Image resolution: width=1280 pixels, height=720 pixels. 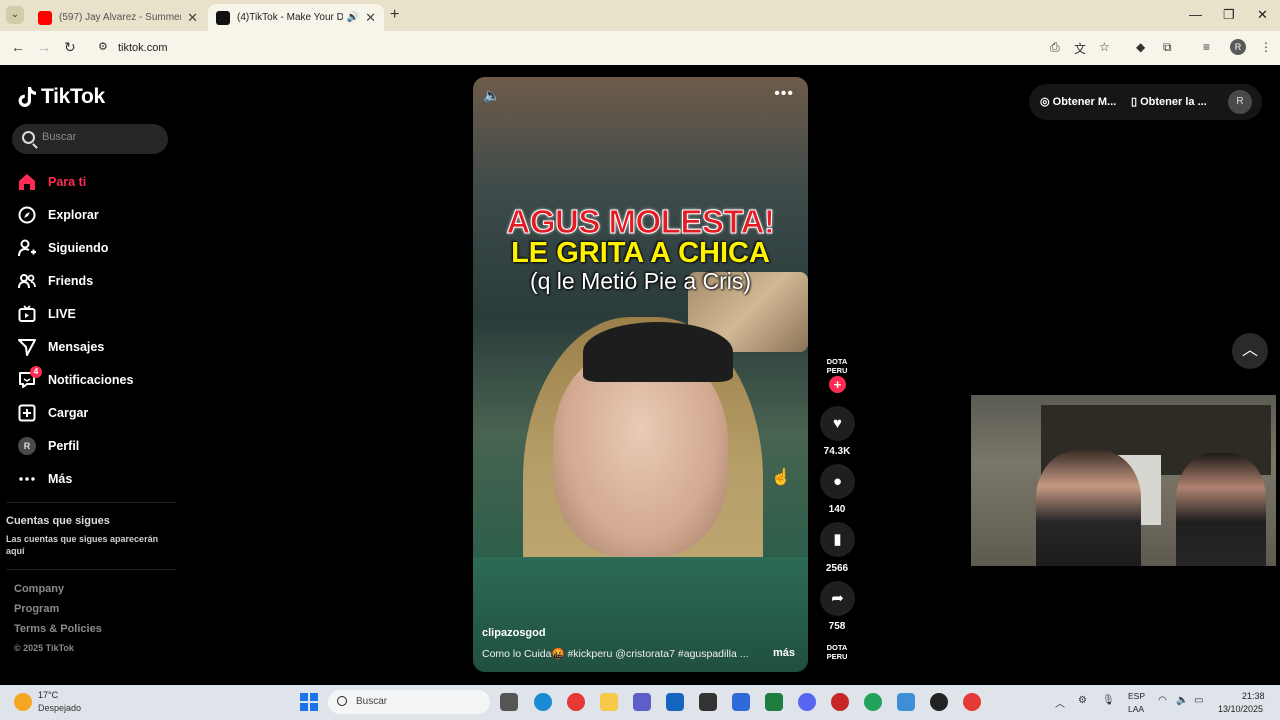 What do you see at coordinates (44, 47) in the screenshot?
I see `forward-icon: →` at bounding box center [44, 47].